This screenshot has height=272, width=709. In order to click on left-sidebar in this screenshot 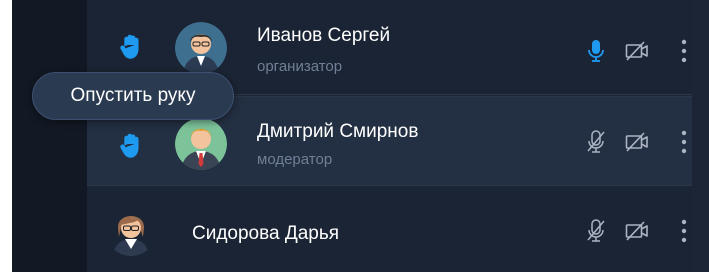, I will do `click(49, 136)`.